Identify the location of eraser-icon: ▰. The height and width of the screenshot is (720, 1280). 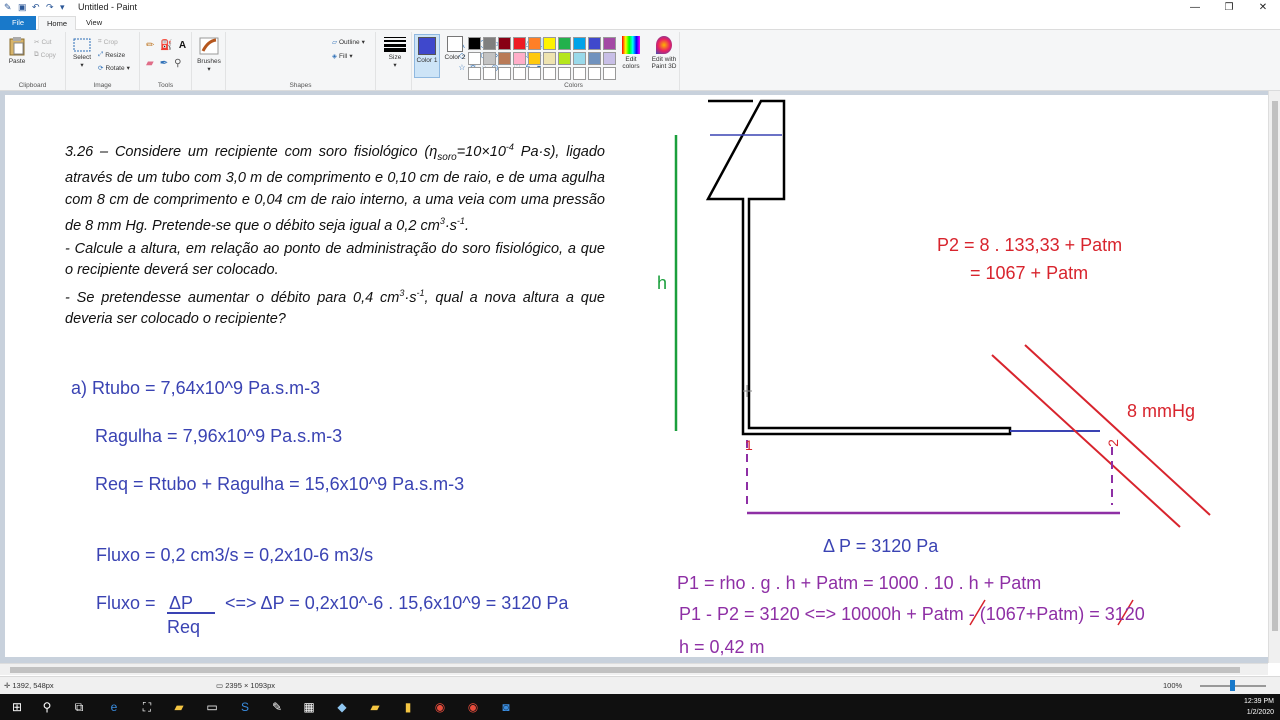
(150, 63).